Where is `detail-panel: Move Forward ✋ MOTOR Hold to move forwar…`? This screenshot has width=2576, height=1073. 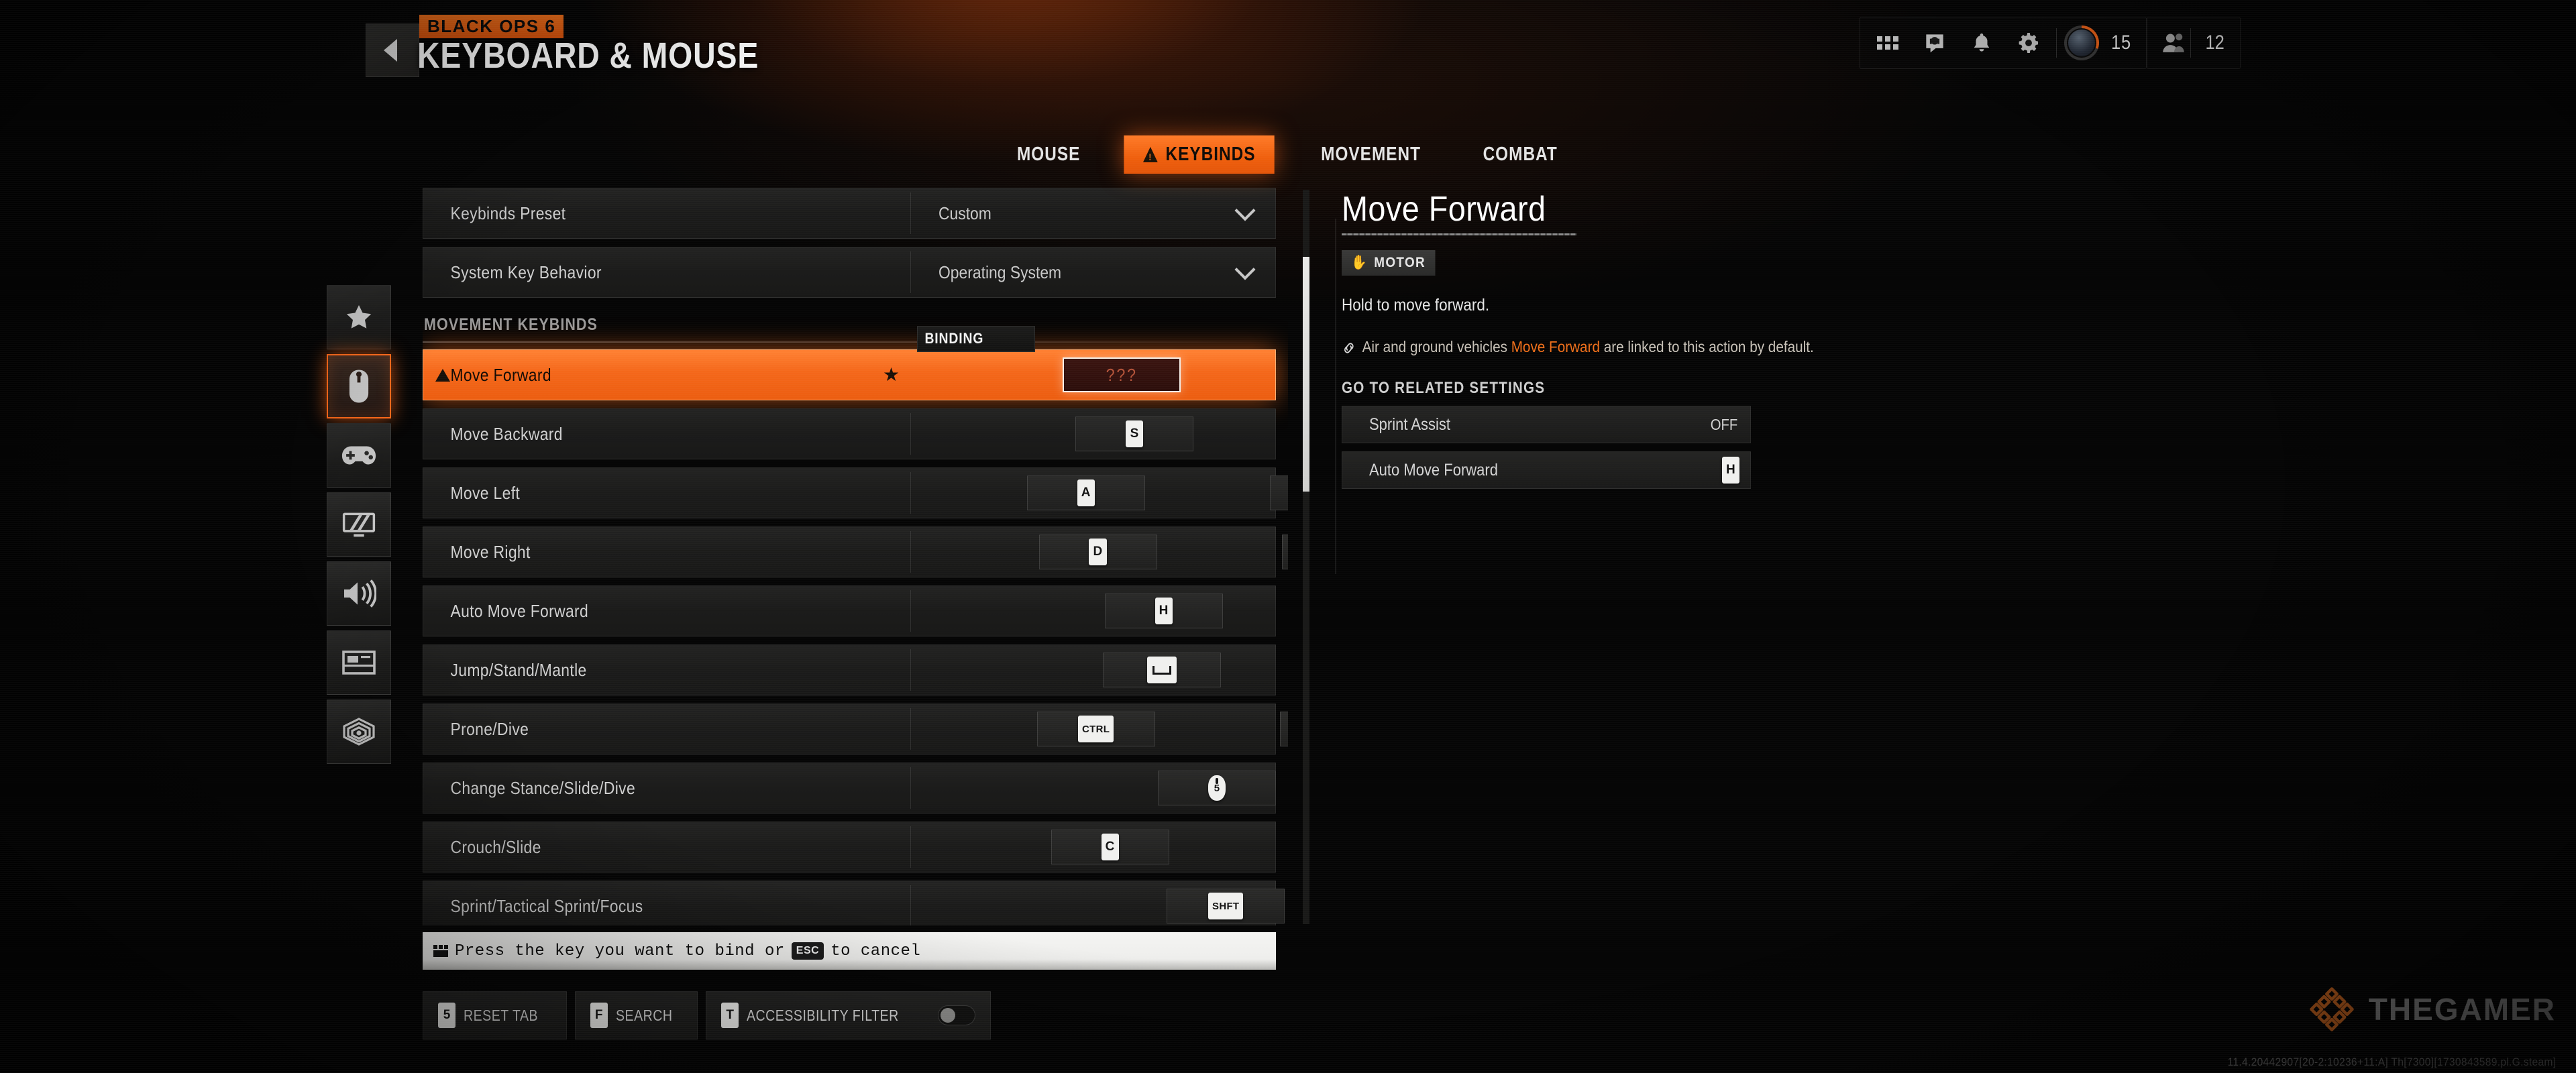 detail-panel: Move Forward ✋ MOTOR Hold to move forwar… is located at coordinates (1613, 381).